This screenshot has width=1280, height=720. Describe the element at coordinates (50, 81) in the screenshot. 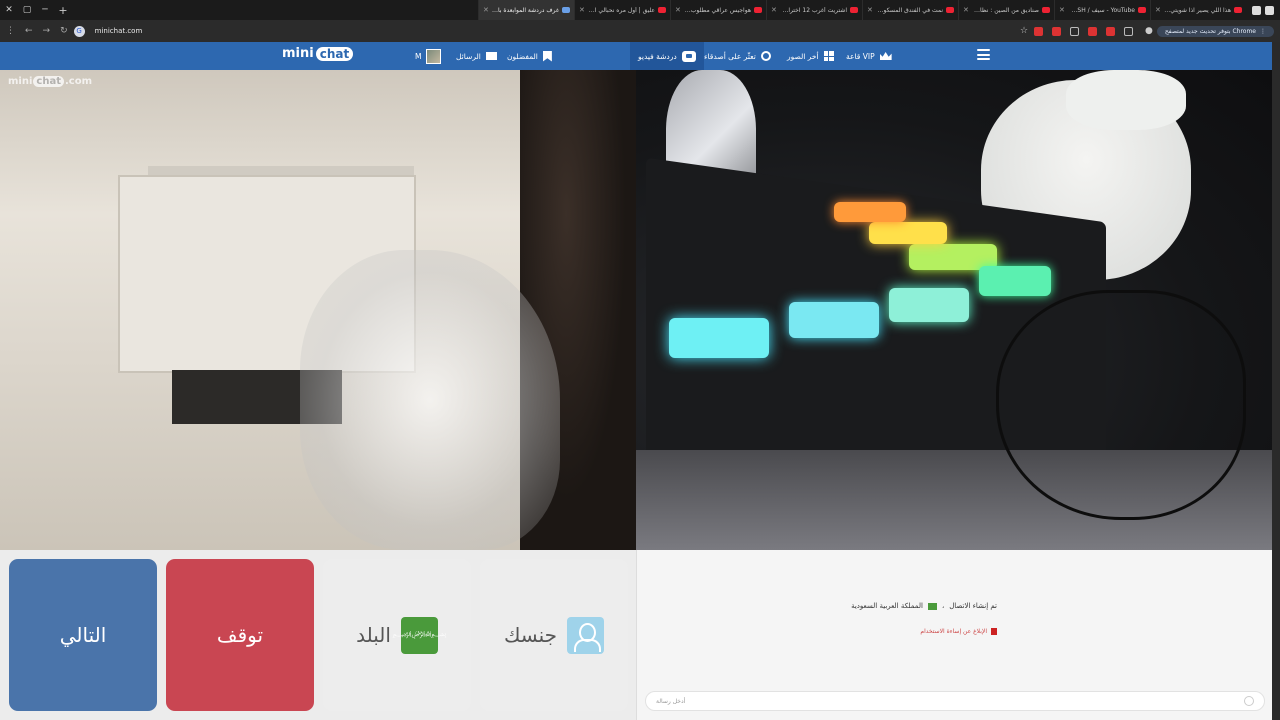

I see `minichat-watermark: mini chat .com` at that location.